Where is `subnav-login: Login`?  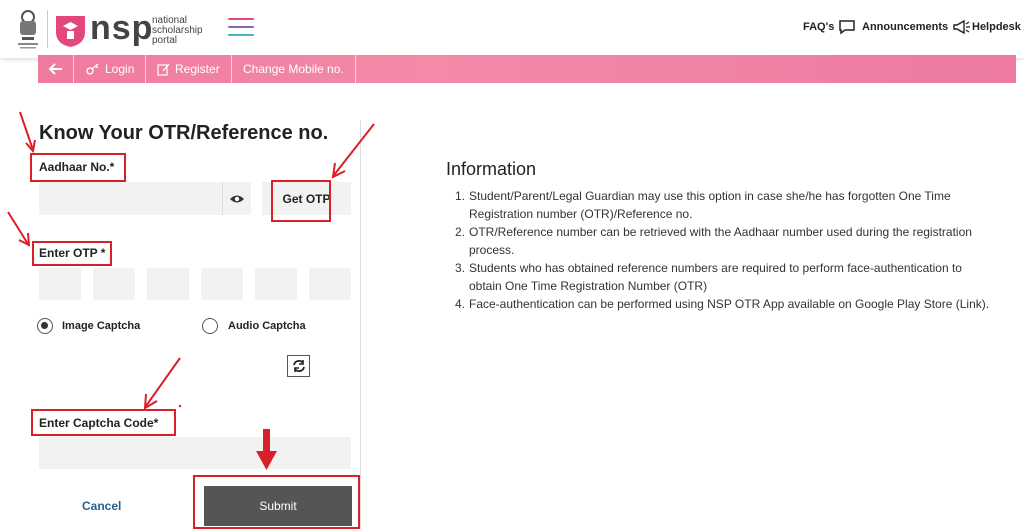
subnav-login: Login is located at coordinates (110, 69).